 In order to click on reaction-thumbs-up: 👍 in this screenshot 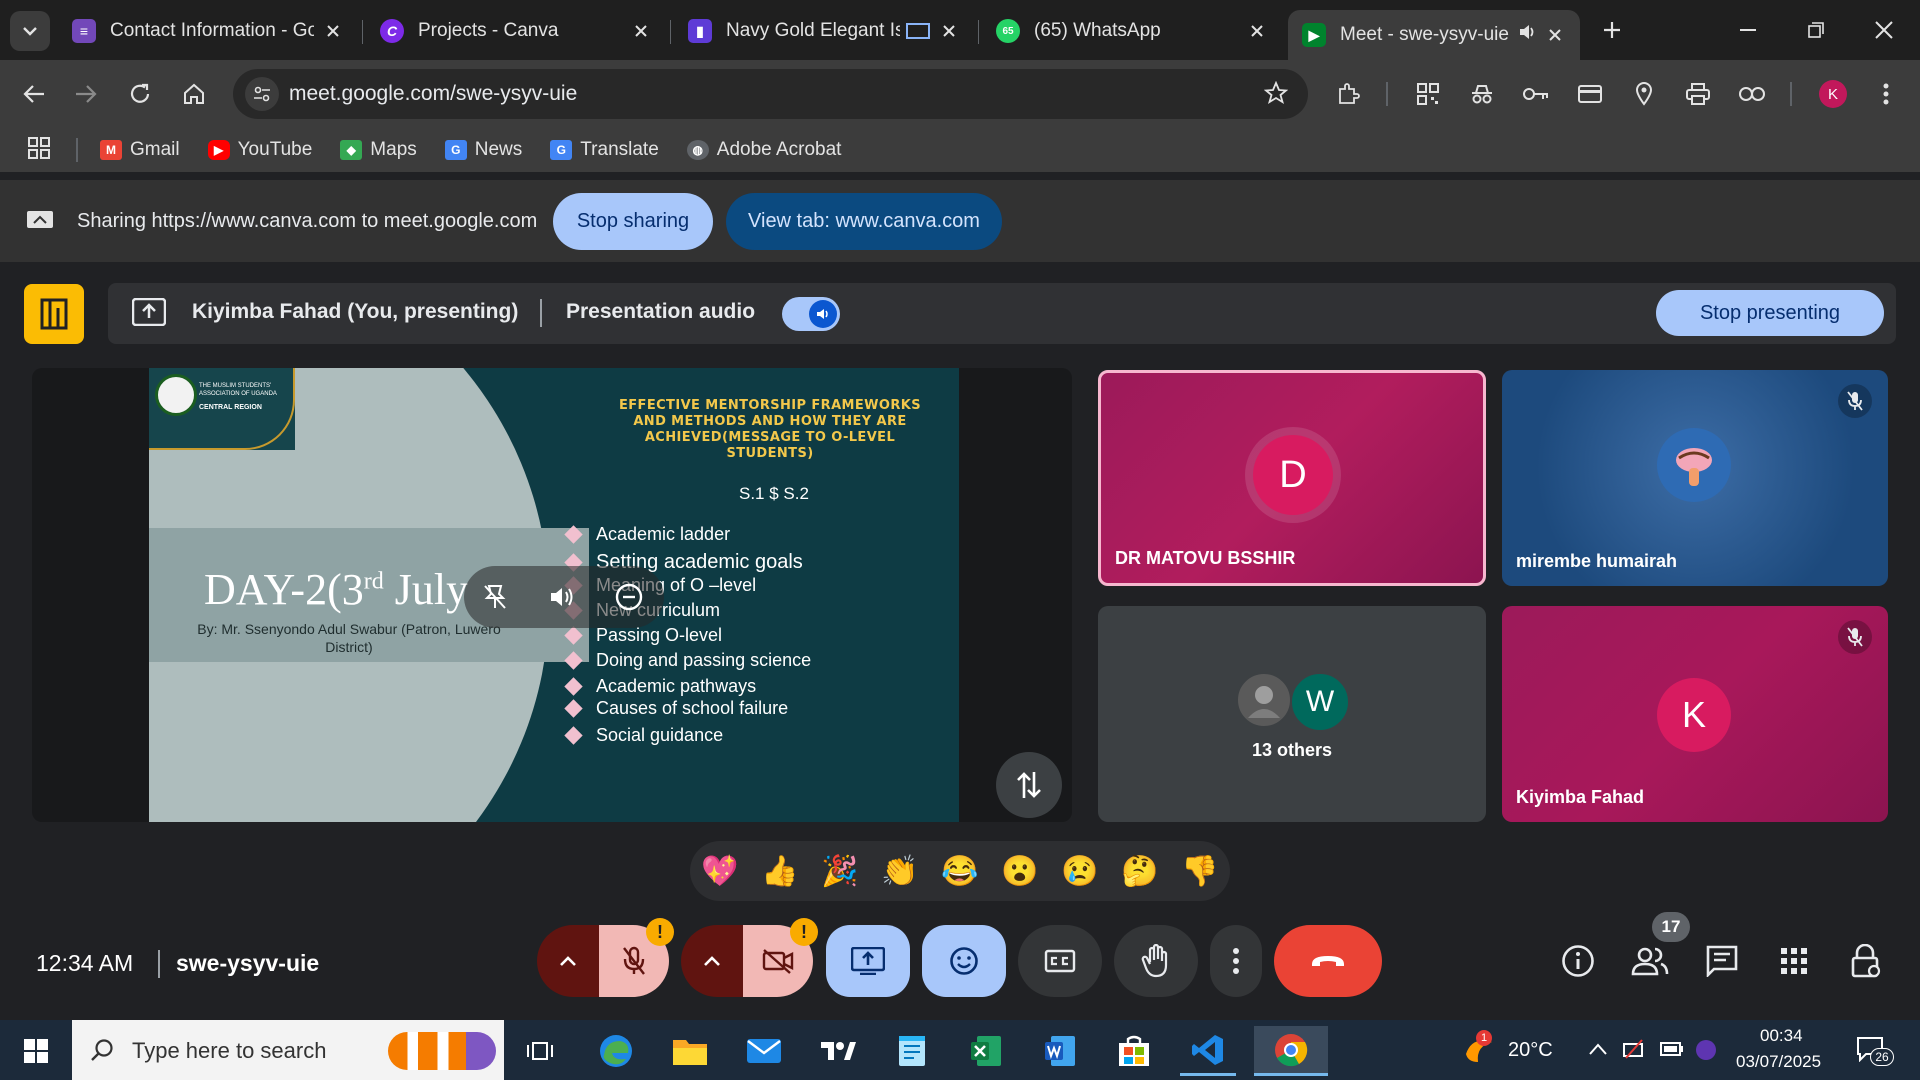, I will do `click(780, 871)`.